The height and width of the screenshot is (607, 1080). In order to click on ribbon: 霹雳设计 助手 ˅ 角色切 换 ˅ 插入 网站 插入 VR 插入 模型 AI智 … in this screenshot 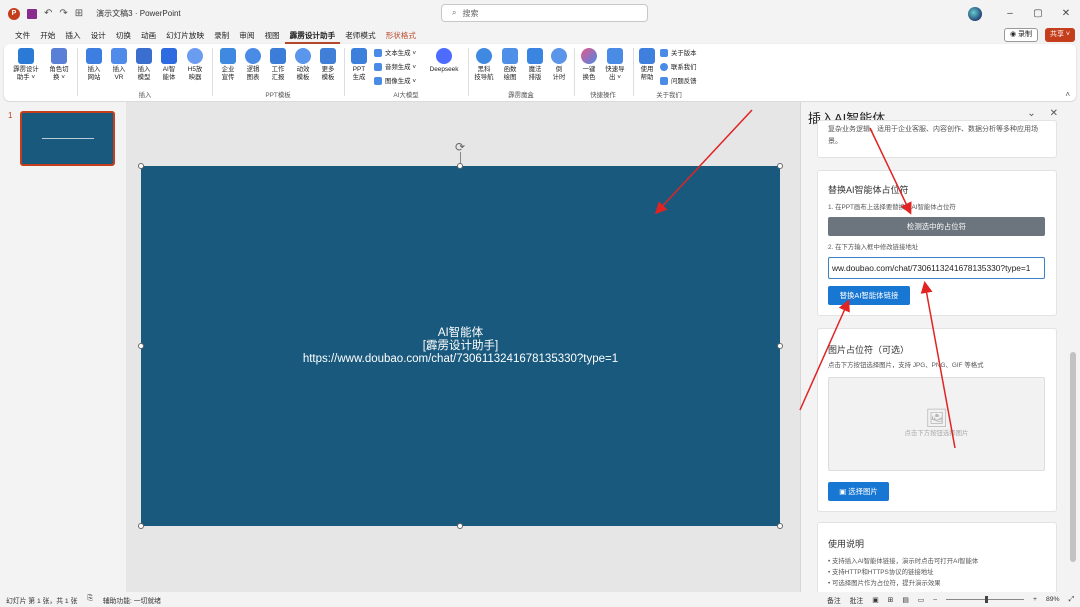, I will do `click(540, 72)`.